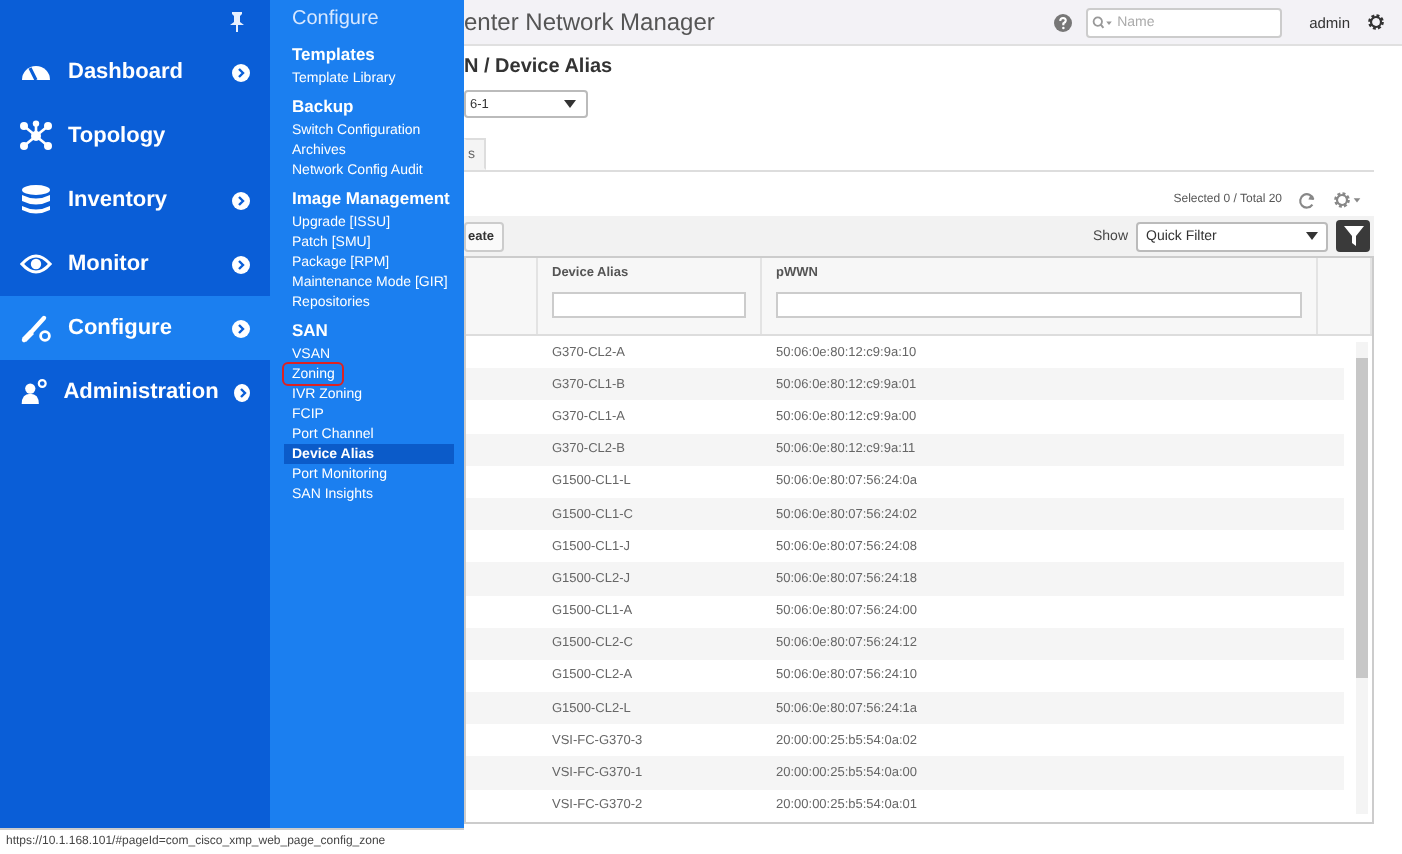 The width and height of the screenshot is (1402, 854). I want to click on nav-item: Configure, so click(135, 328).